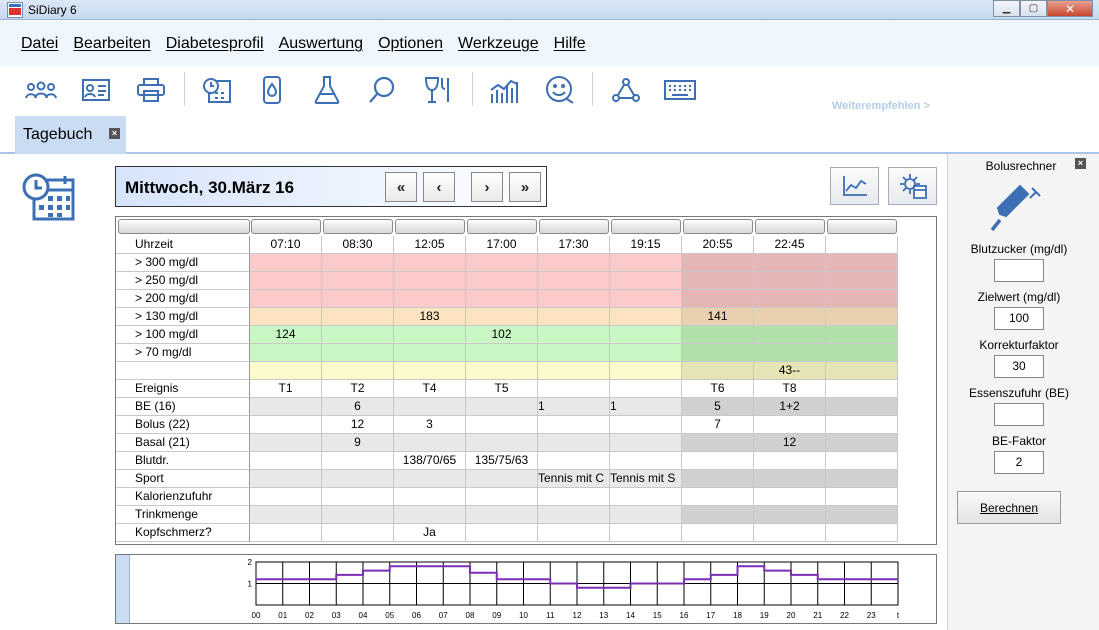 The height and width of the screenshot is (630, 1099). I want to click on search-icon, so click(382, 90).